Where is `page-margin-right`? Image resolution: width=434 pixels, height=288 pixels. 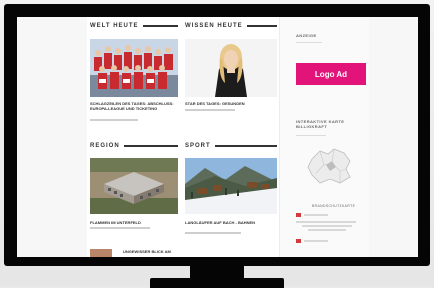 page-margin-right is located at coordinates (393, 137).